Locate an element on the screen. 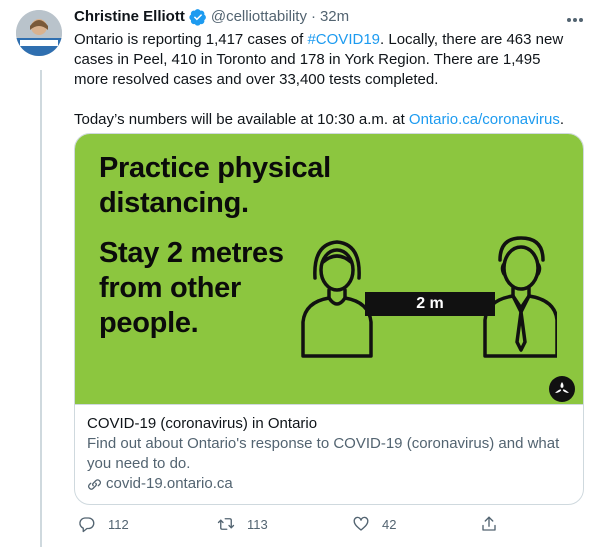  retweet-button: 113 is located at coordinates (242, 524).